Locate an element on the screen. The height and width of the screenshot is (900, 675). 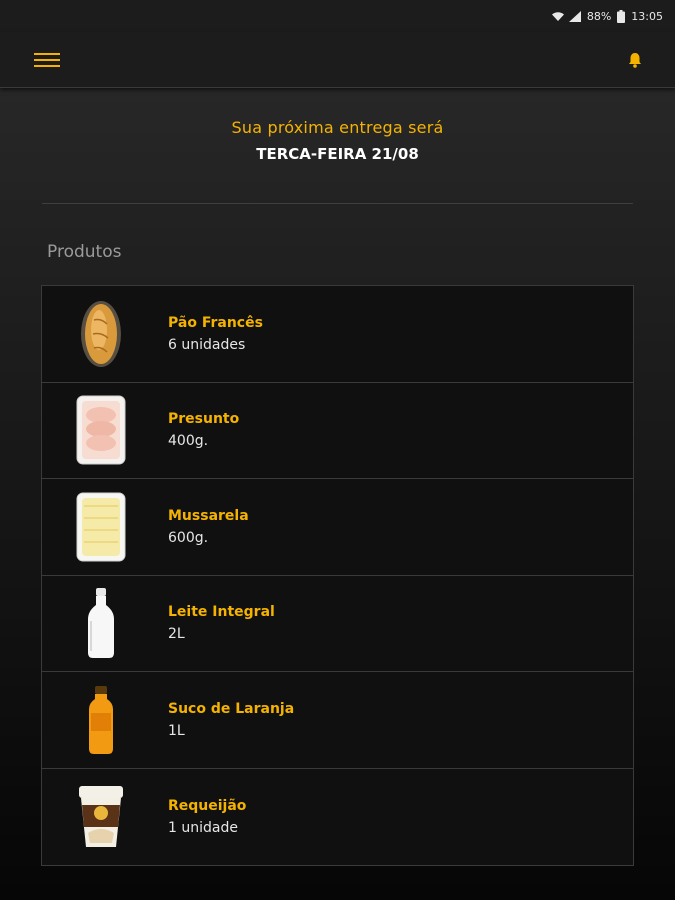
product-item: Suco de Laranja 1L is located at coordinates (337, 720).